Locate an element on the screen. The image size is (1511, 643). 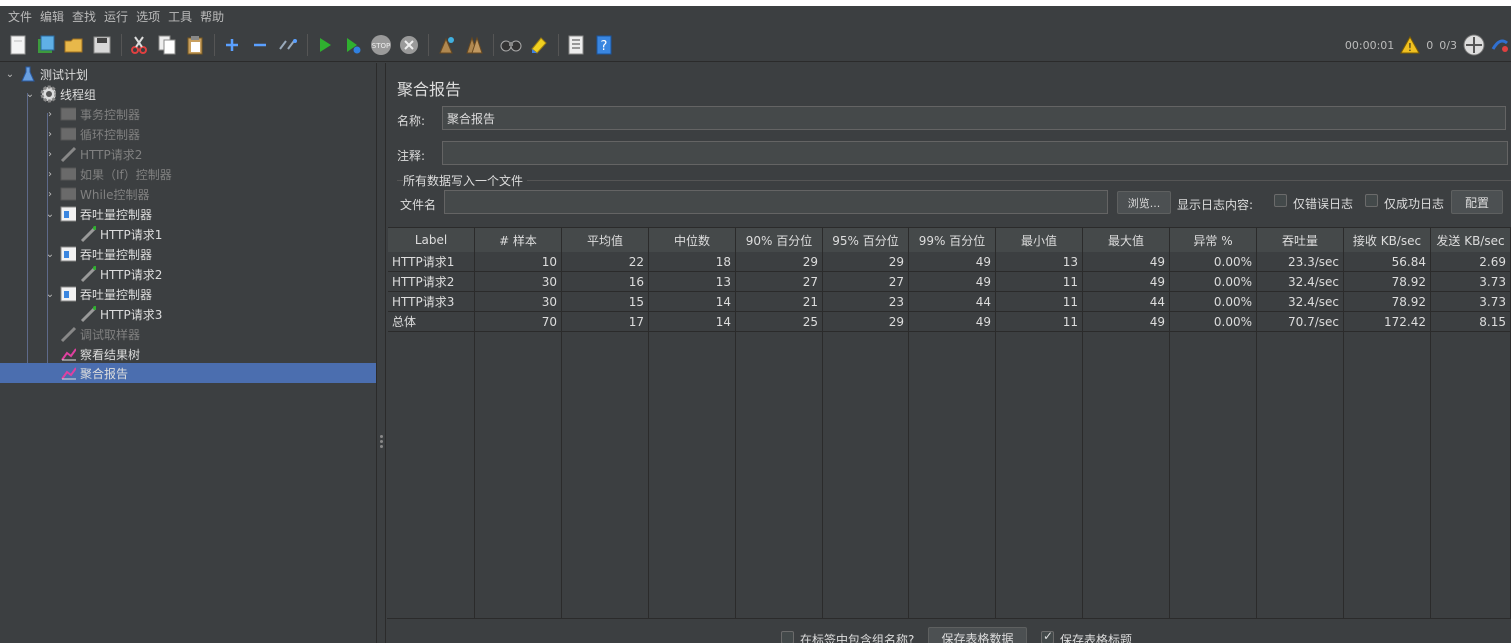
success-only-checkbox is located at coordinates (1371, 200).